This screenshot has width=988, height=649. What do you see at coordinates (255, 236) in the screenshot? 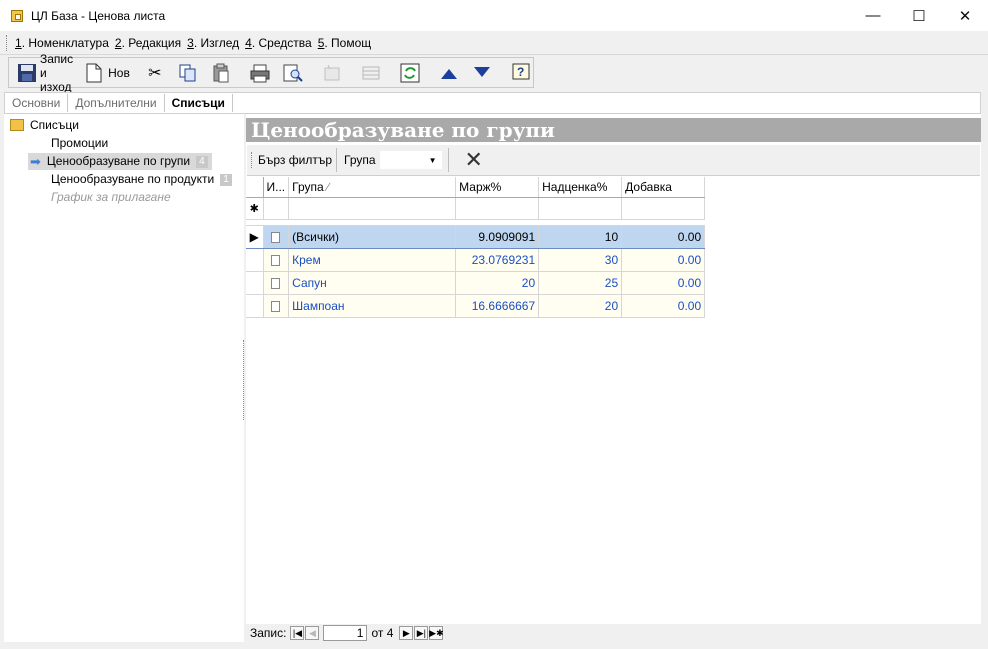
I see `current-row-indicator: ▶` at bounding box center [255, 236].